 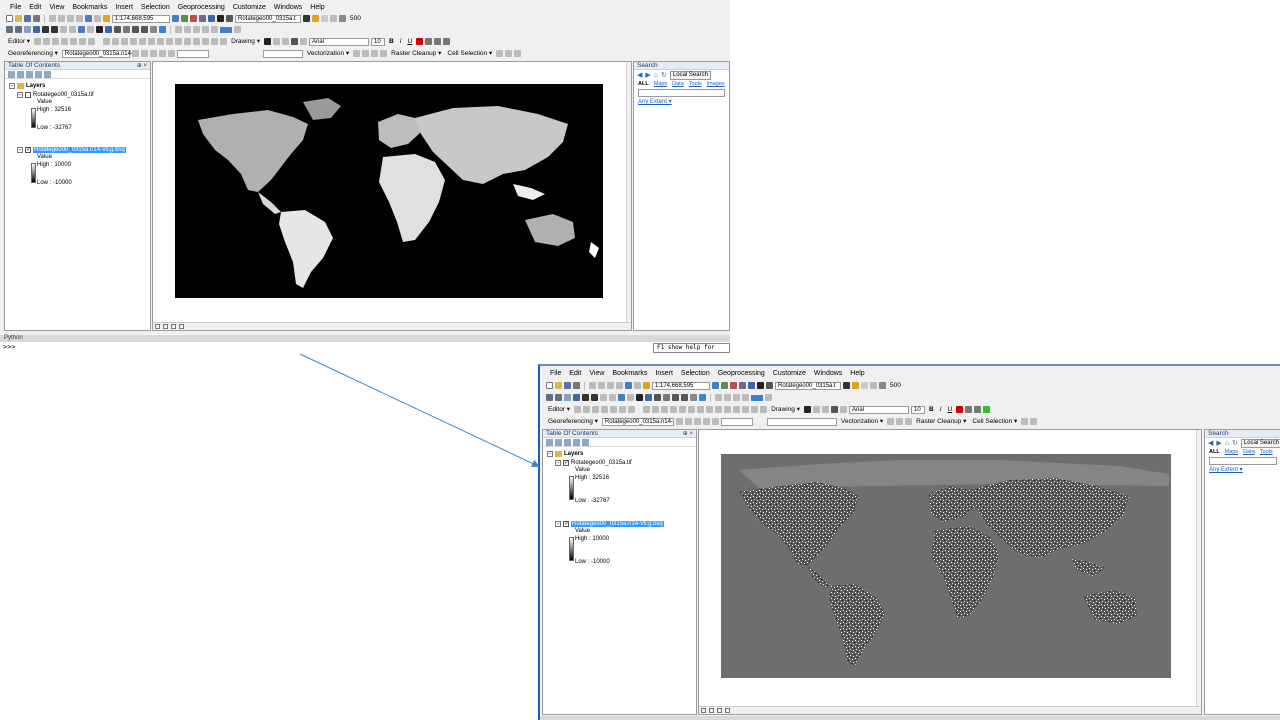 I want to click on vectorization-tool-2-icon, so click(x=366, y=53).